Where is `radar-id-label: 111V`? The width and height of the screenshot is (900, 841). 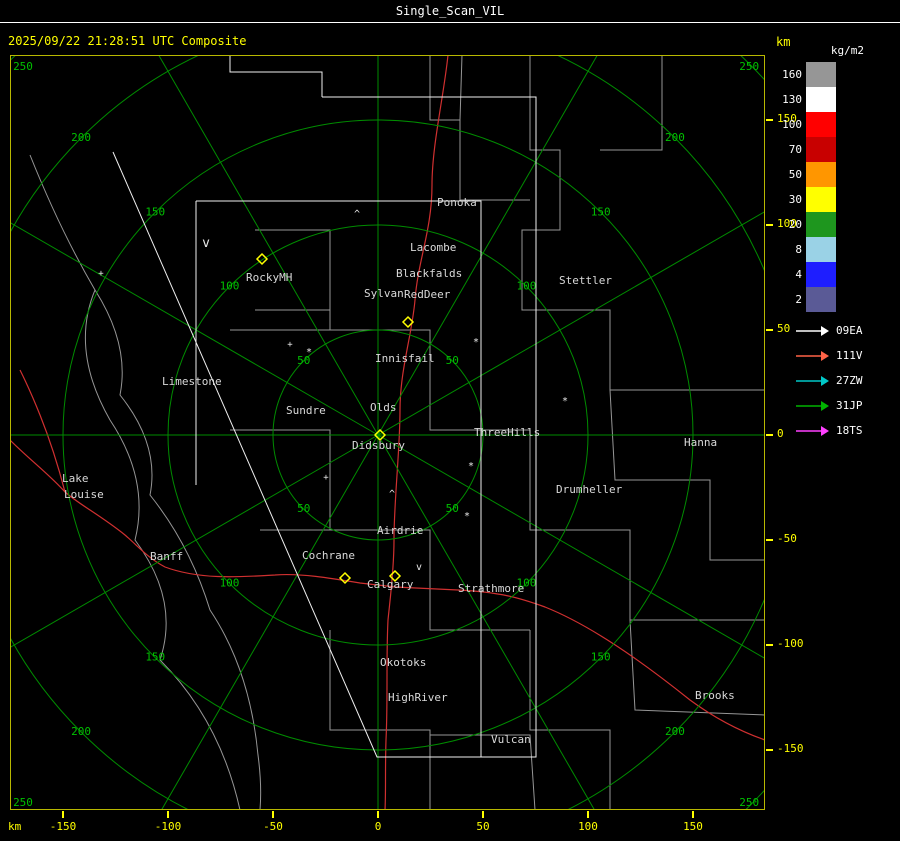 radar-id-label: 111V is located at coordinates (849, 355).